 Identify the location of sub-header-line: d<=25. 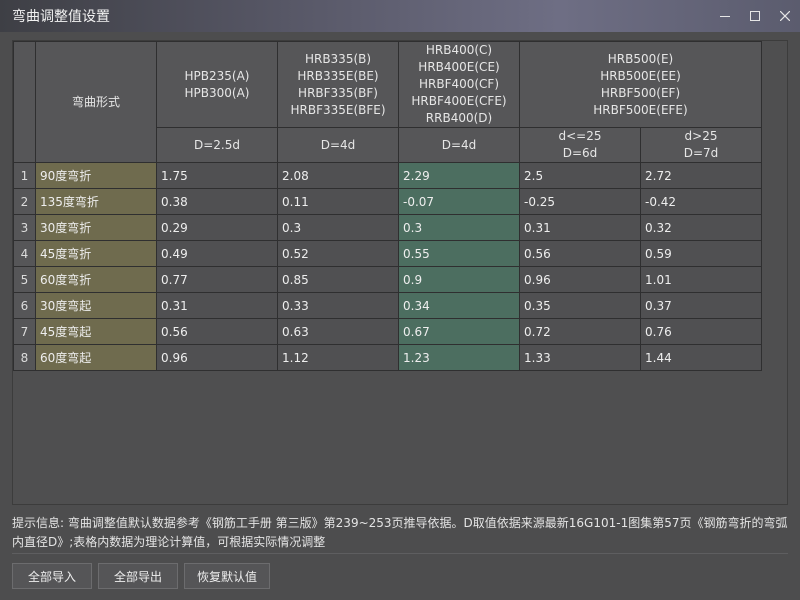
(580, 136).